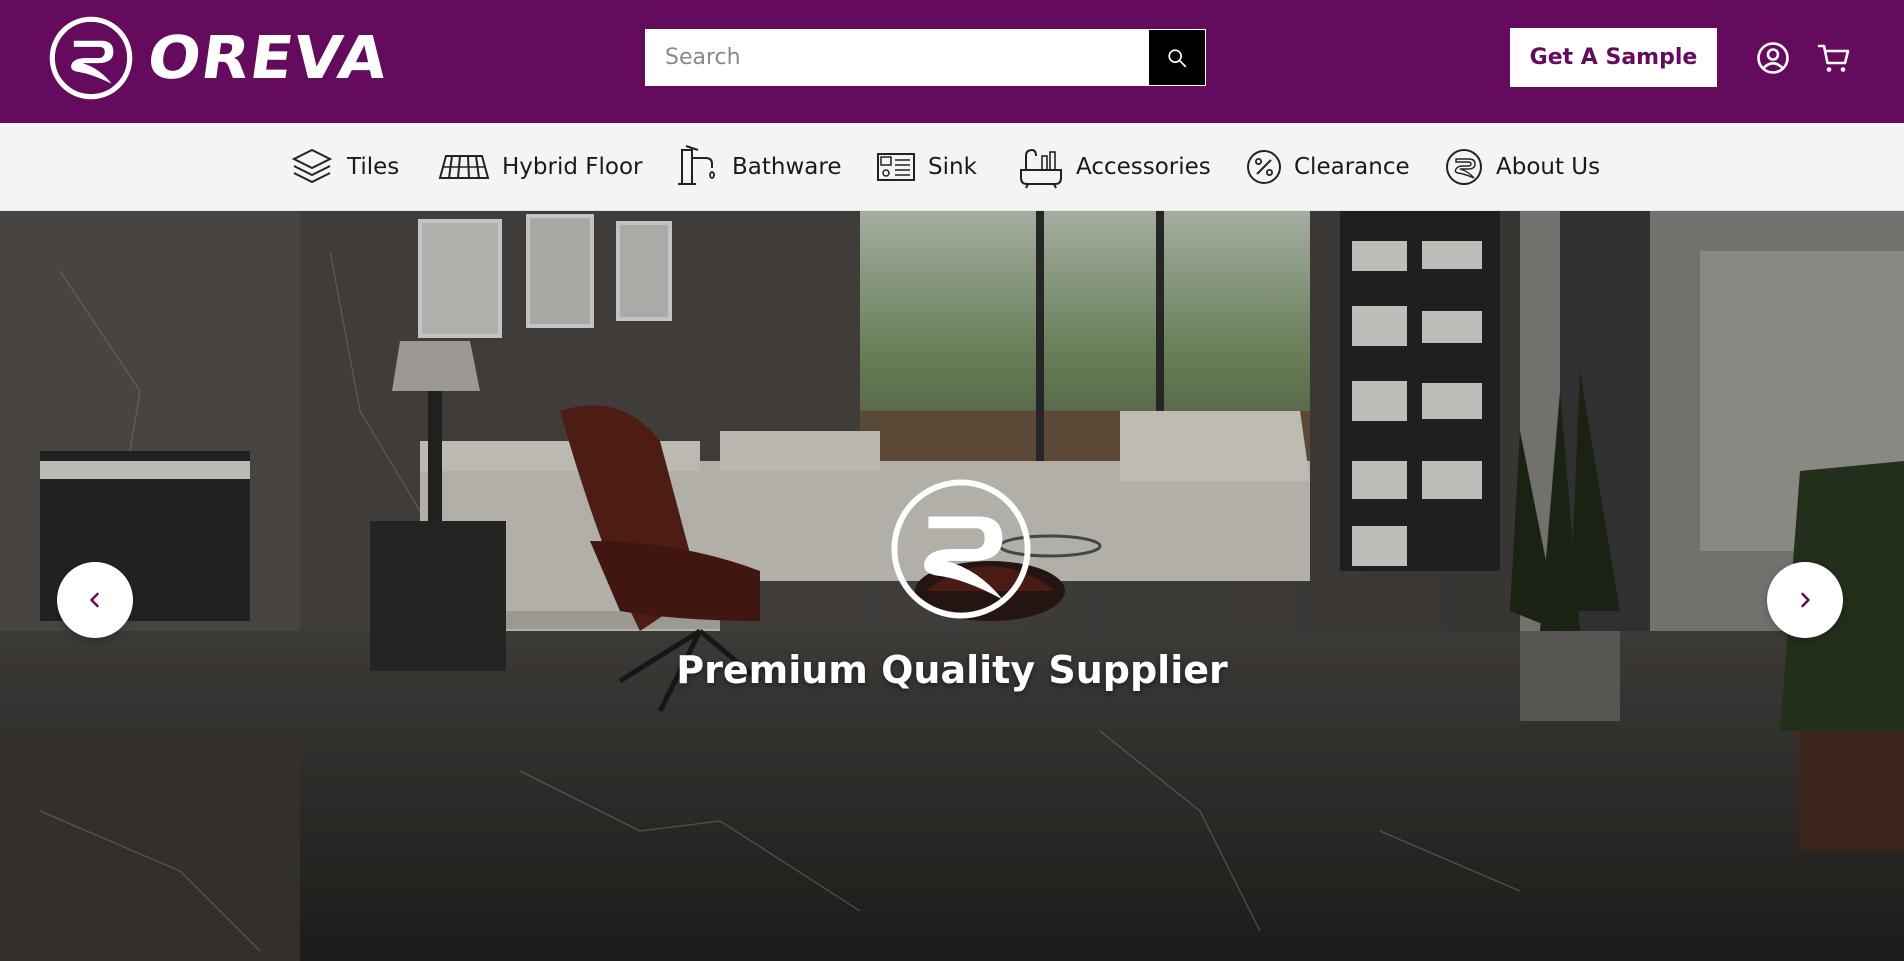  I want to click on nav-item-label: Bathware, so click(787, 167).